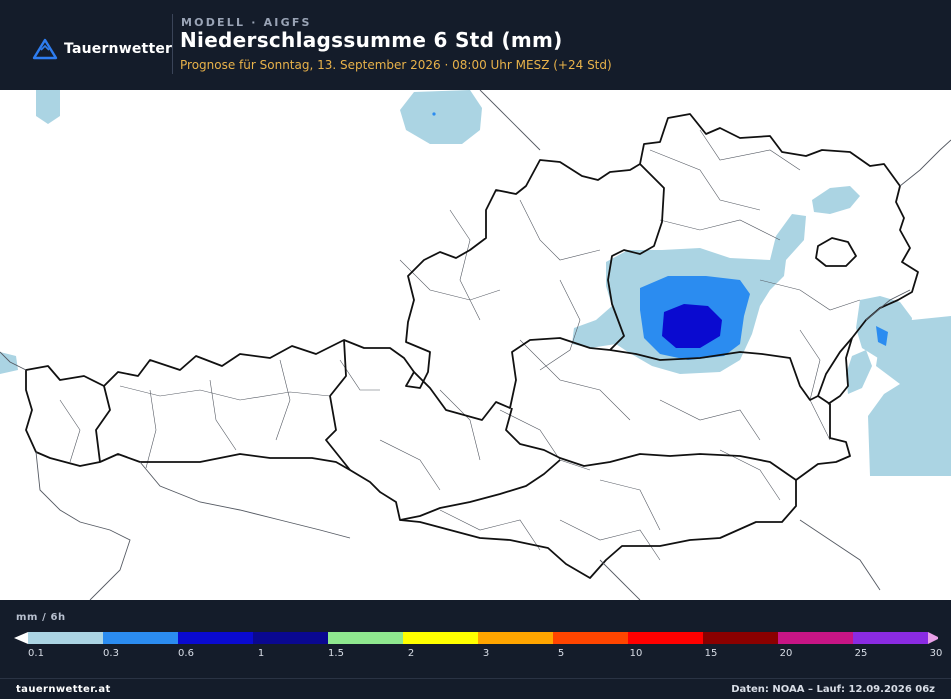 This screenshot has width=951, height=699. Describe the element at coordinates (833, 689) in the screenshot. I see `data-source: Daten: NOAA – Lauf: 12.09.2026 06z` at that location.